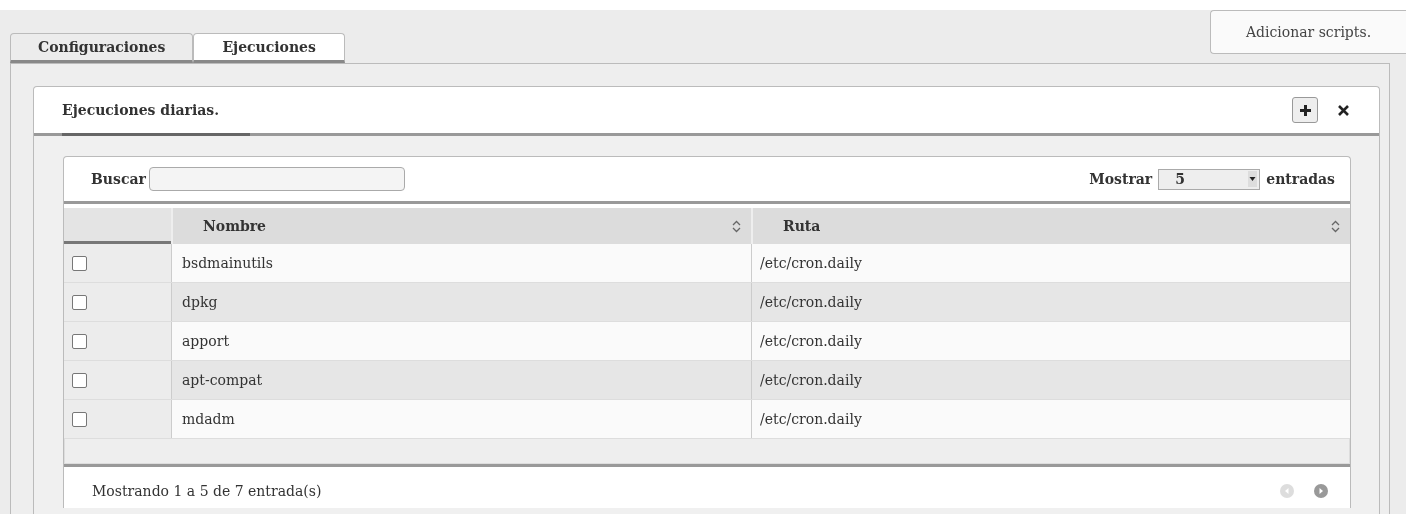 This screenshot has height=514, width=1406. Describe the element at coordinates (1300, 179) in the screenshot. I see `entries-label: entradas` at that location.